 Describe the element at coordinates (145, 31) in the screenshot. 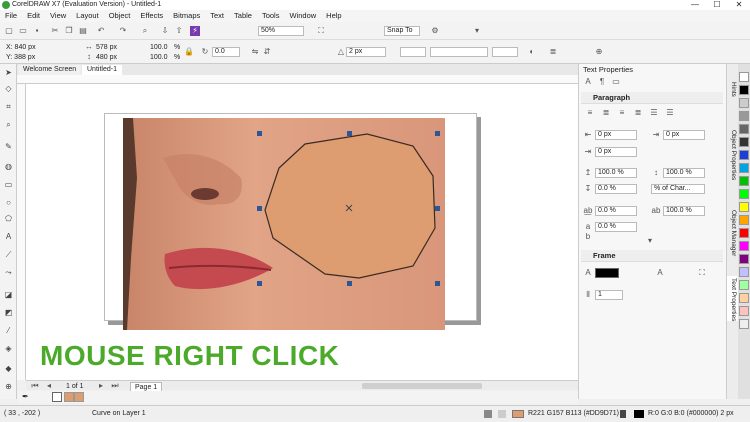

I see `search-content-icon: ⌕` at that location.